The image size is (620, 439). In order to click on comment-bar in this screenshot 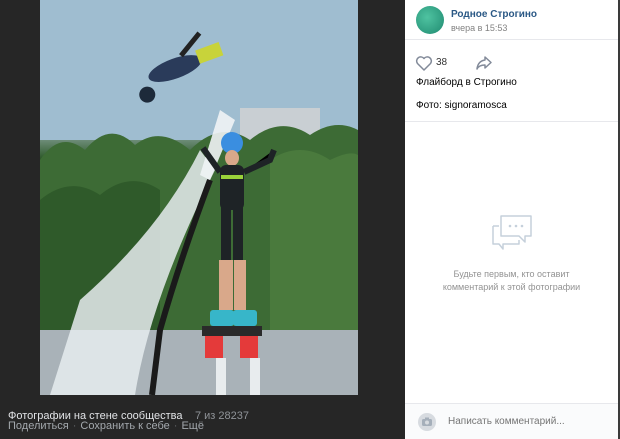, I will do `click(511, 421)`.